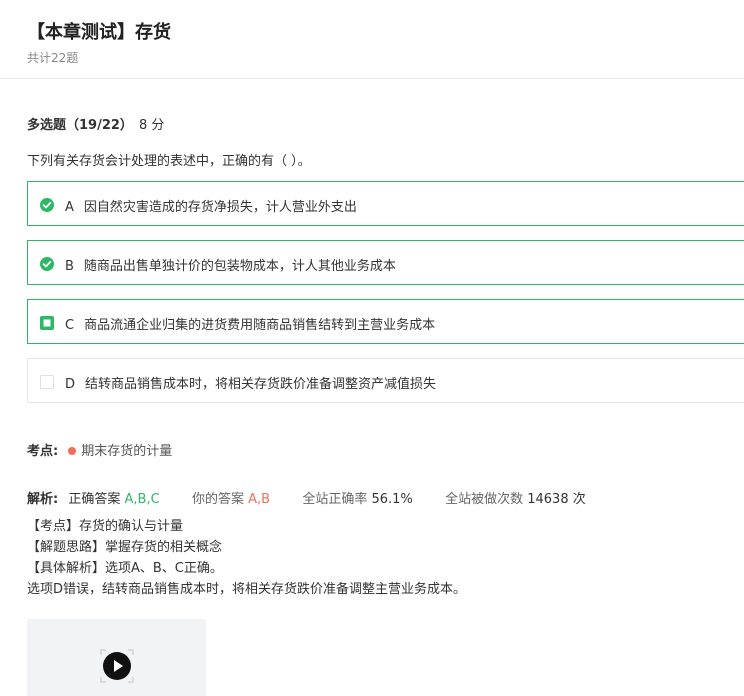 The width and height of the screenshot is (744, 696). What do you see at coordinates (72, 451) in the screenshot?
I see `dot-icon` at bounding box center [72, 451].